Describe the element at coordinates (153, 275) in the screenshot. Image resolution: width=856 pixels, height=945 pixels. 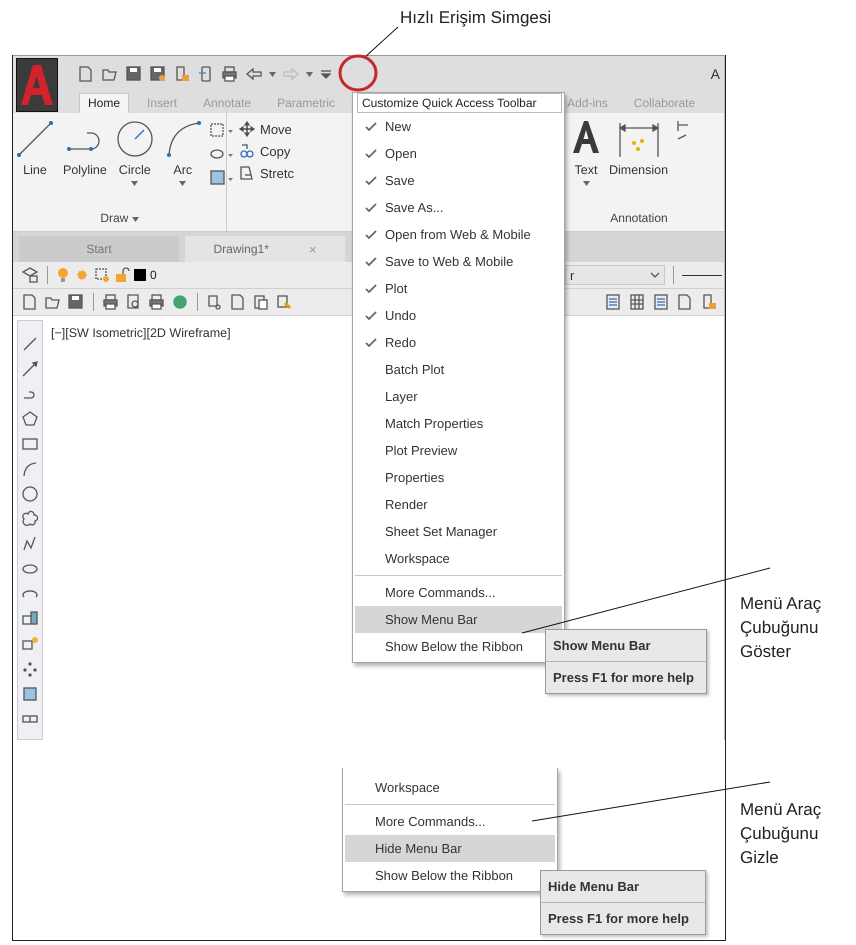
I see `layer-name: 0` at that location.